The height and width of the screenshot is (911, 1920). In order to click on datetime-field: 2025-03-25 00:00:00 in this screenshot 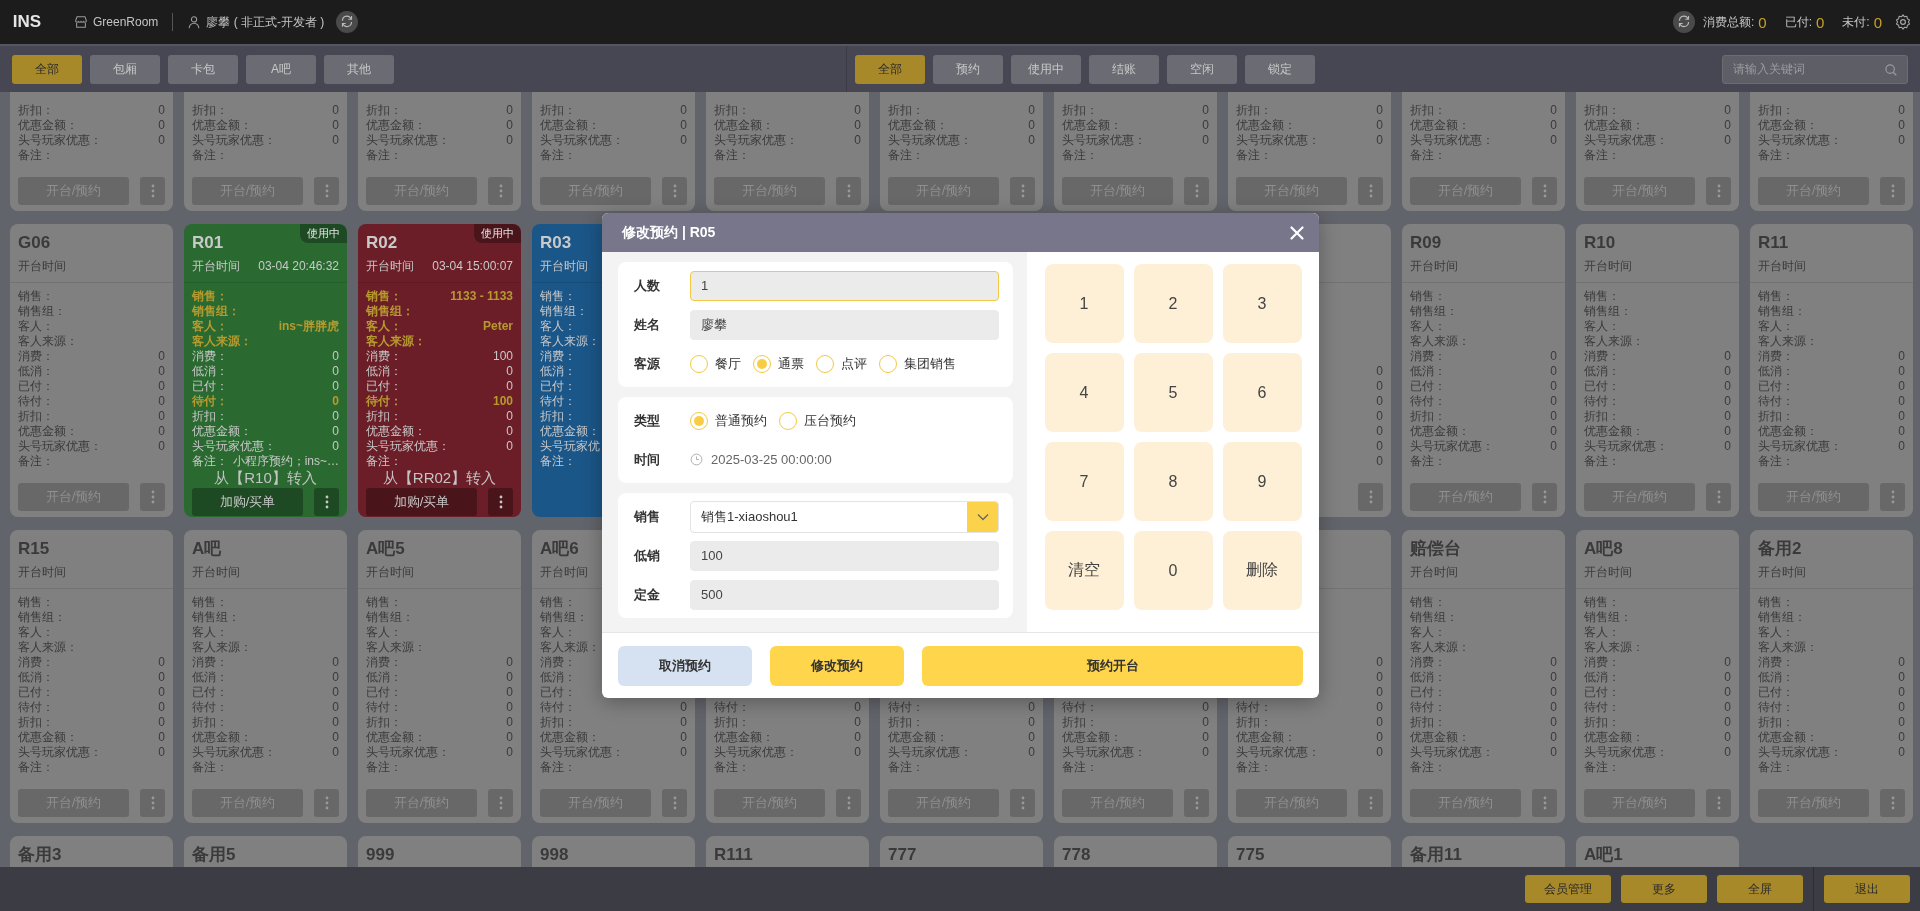, I will do `click(761, 459)`.